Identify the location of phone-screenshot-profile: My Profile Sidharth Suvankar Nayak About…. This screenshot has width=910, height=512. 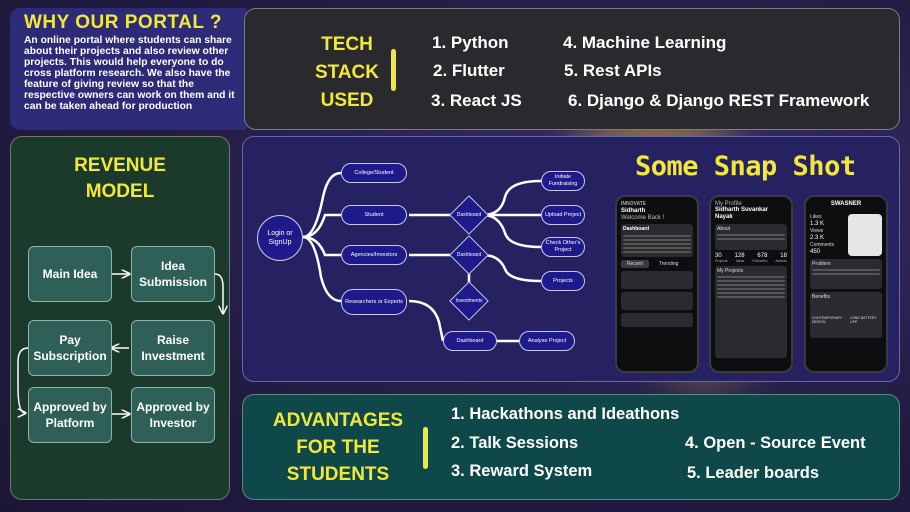
(751, 284).